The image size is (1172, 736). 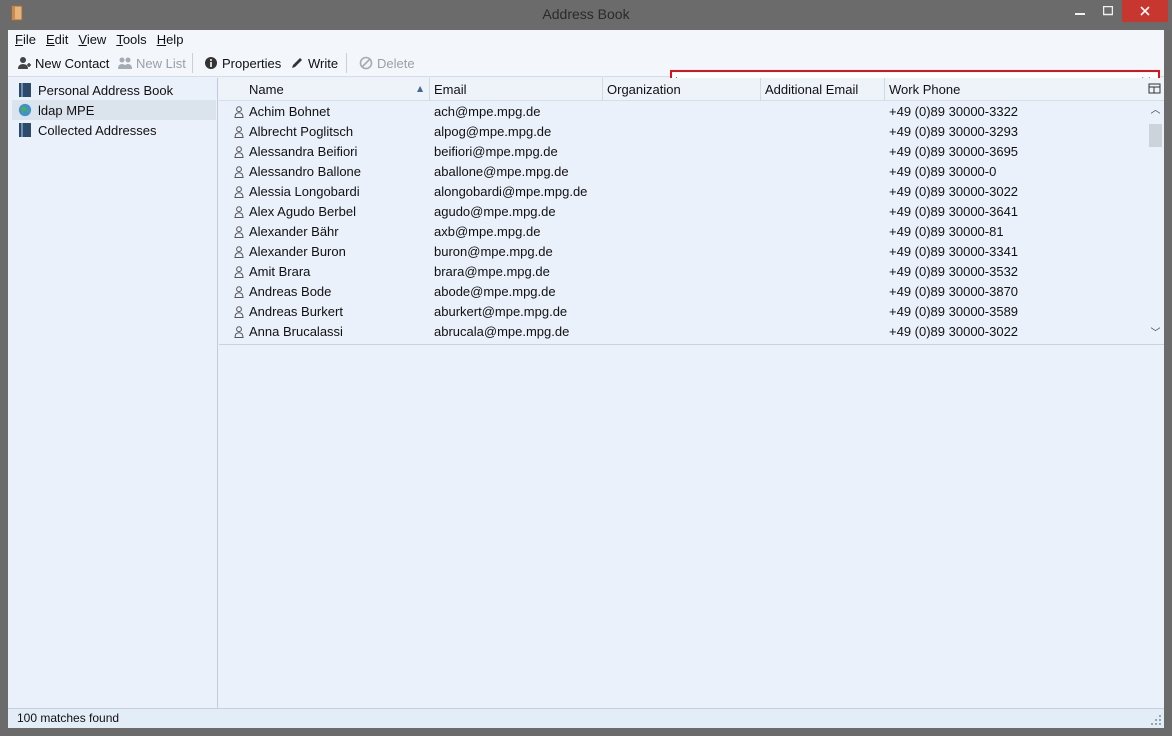 What do you see at coordinates (337, 89) in the screenshot?
I see `column-header-name: Name` at bounding box center [337, 89].